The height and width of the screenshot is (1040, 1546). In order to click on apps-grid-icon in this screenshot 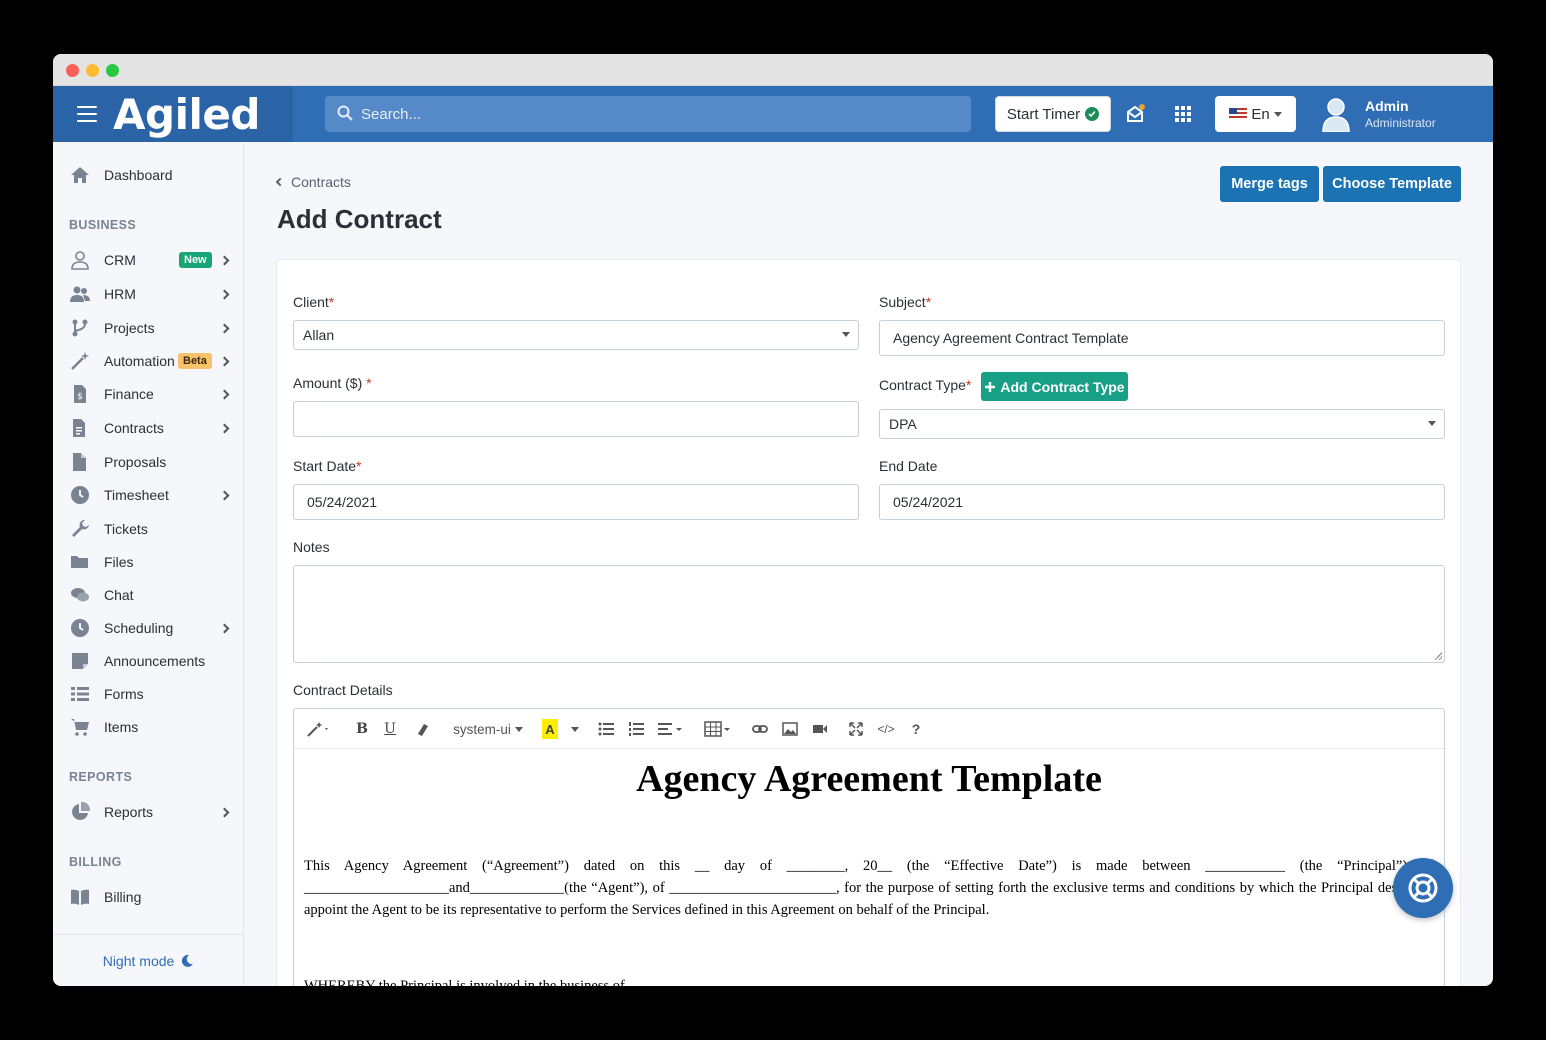, I will do `click(1183, 114)`.